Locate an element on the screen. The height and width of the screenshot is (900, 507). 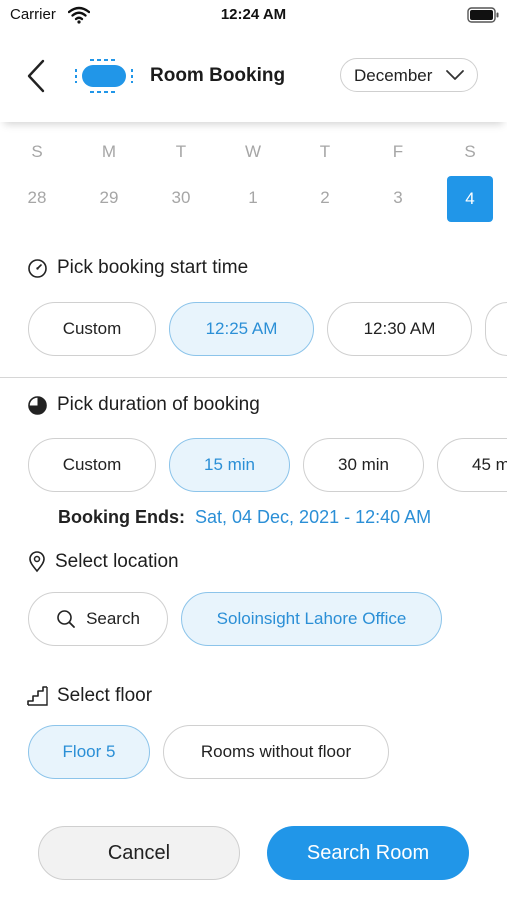
back-chevron-icon is located at coordinates (36, 76).